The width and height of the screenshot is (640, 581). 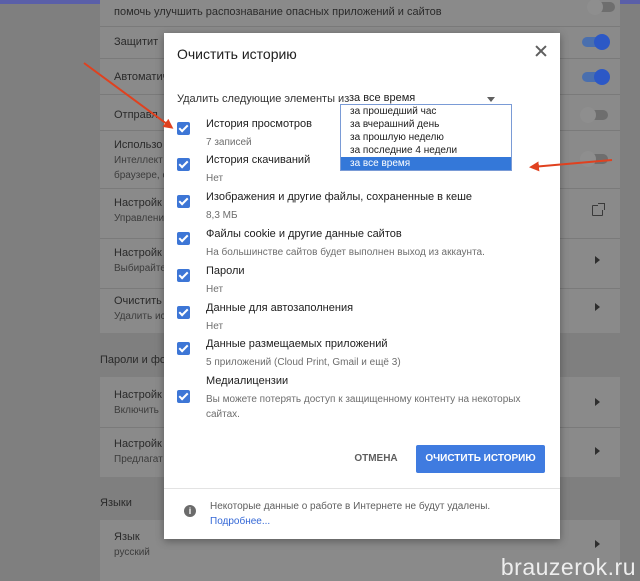 I want to click on cookies-checkbox, so click(x=183, y=238).